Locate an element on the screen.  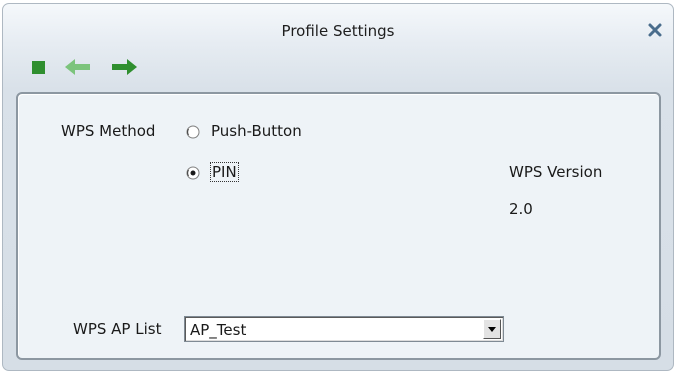
back-arrow-icon is located at coordinates (78, 67).